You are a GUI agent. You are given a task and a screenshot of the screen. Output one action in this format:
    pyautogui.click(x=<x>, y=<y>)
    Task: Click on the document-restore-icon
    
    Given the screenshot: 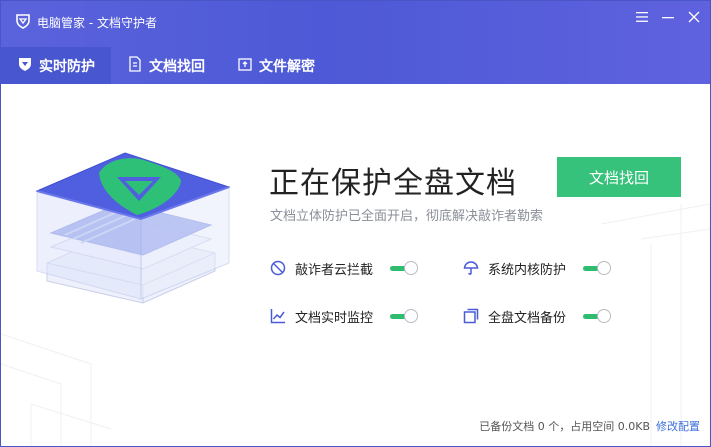 What is the action you would take?
    pyautogui.click(x=138, y=65)
    